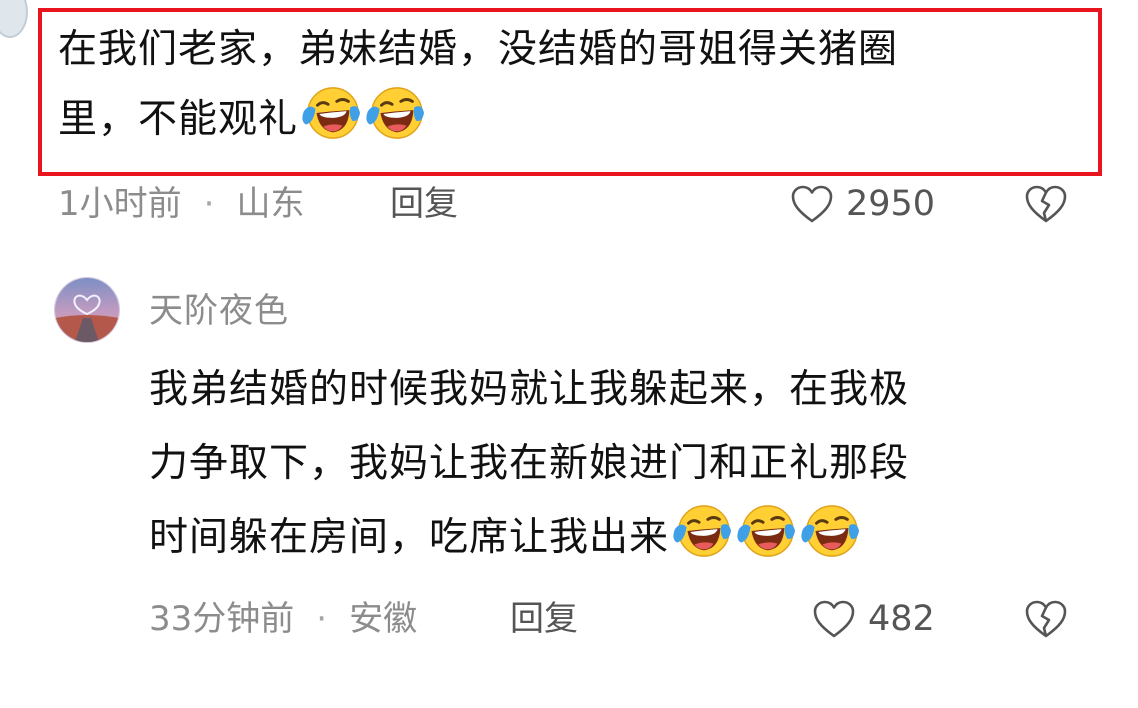 The width and height of the screenshot is (1138, 708). I want to click on comment1-reply-button: 回复, so click(424, 204).